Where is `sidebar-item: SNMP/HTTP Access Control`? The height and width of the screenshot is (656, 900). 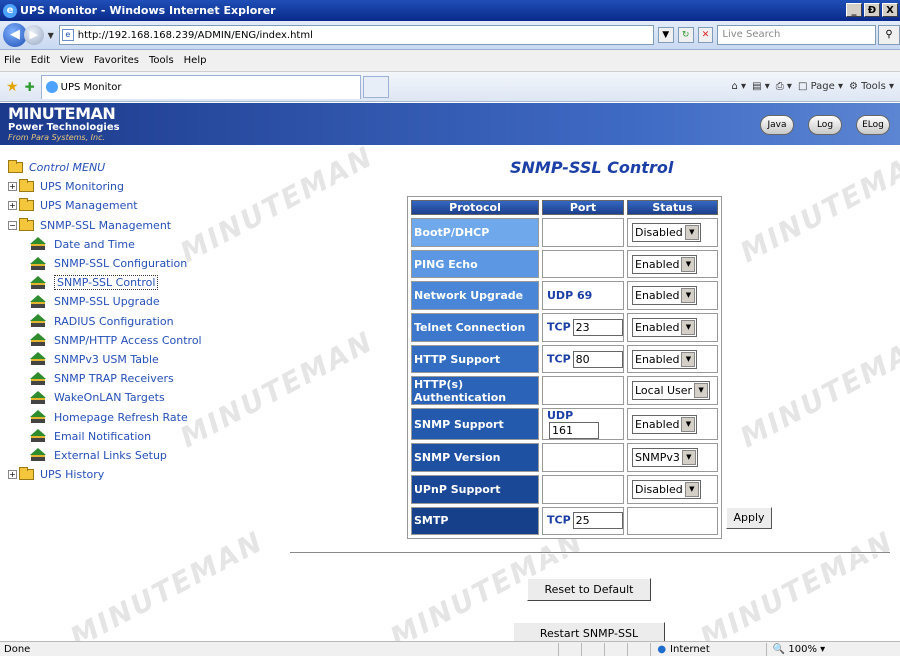
sidebar-item: SNMP/HTTP Access Control is located at coordinates (148, 340).